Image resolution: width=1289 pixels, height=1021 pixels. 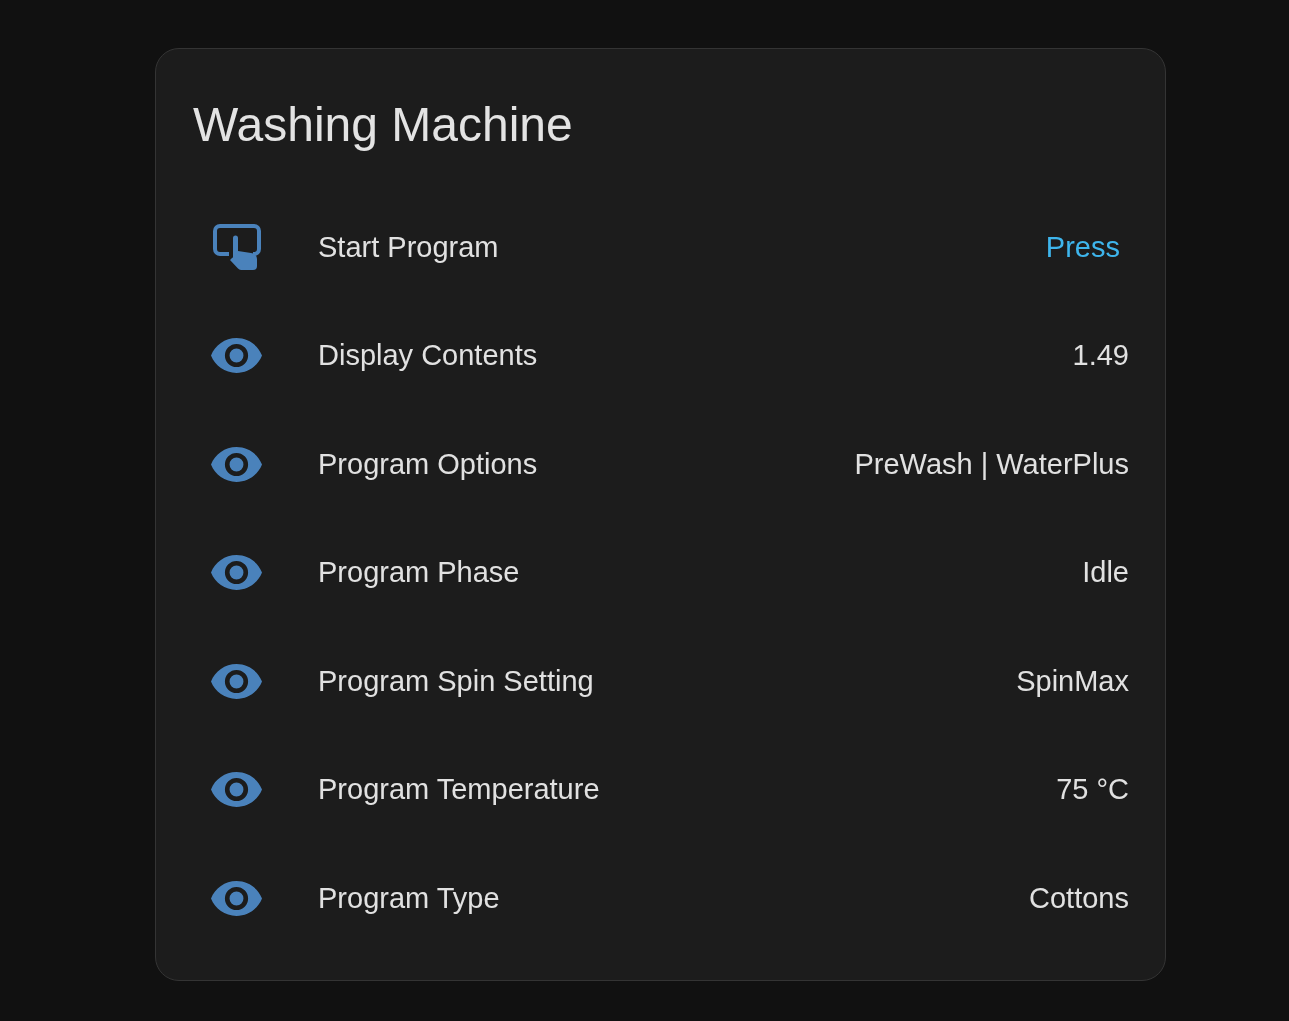 I want to click on entity-value: Cottons, so click(x=1079, y=898).